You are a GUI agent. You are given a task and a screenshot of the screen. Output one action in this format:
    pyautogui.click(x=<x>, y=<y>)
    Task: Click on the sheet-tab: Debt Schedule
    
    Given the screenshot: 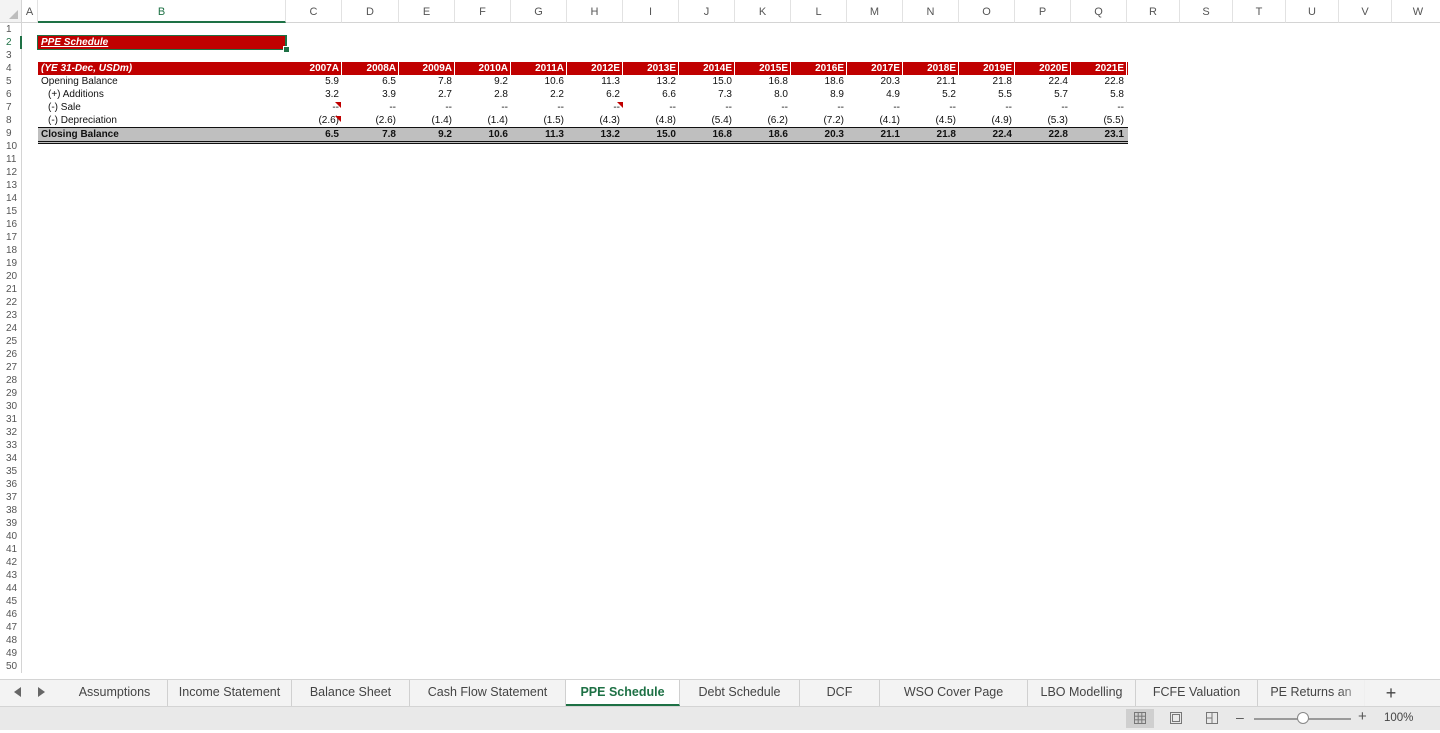 What is the action you would take?
    pyautogui.click(x=740, y=693)
    